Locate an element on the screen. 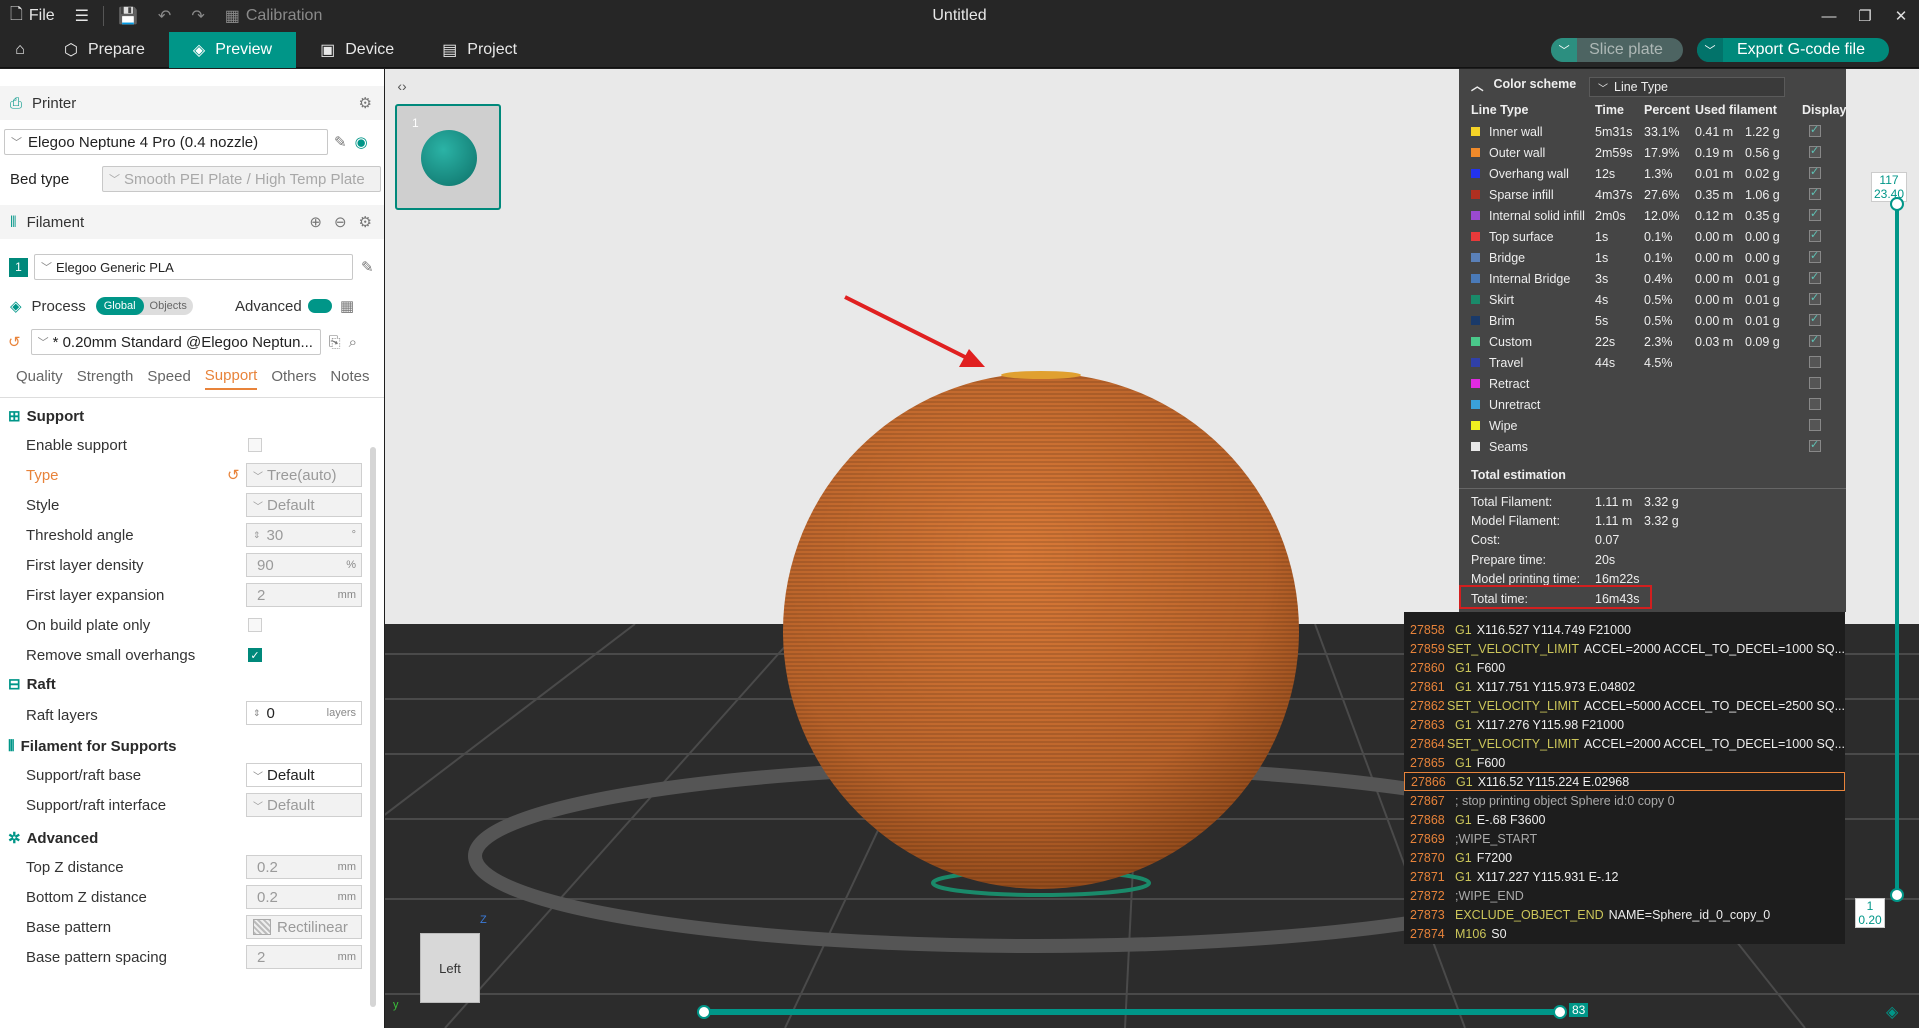 This screenshot has height=1028, width=1919. advanced-toggle is located at coordinates (320, 306).